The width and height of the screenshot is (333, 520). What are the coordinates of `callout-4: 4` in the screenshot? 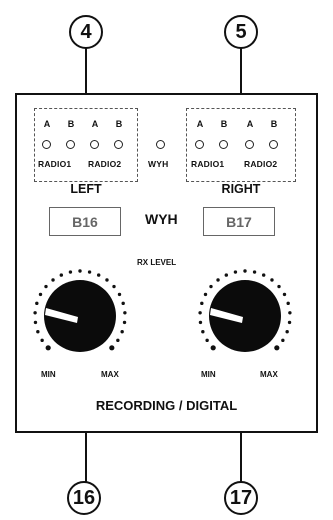 It's located at (86, 32).